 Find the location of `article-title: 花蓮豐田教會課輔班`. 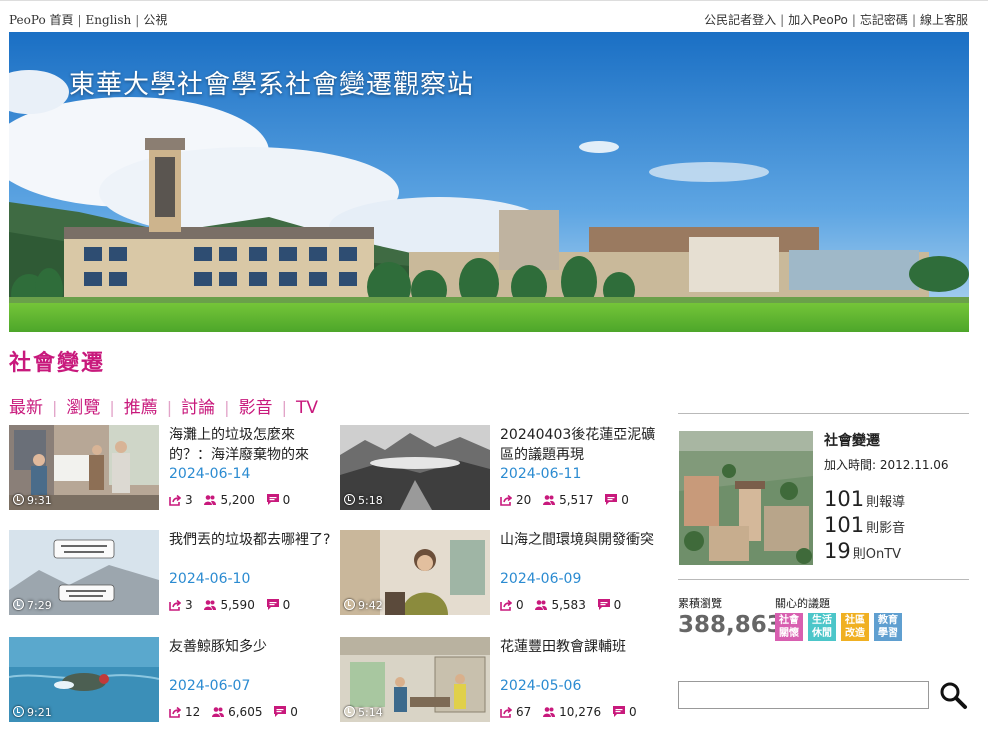

article-title: 花蓮豐田教會課輔班 is located at coordinates (581, 657).